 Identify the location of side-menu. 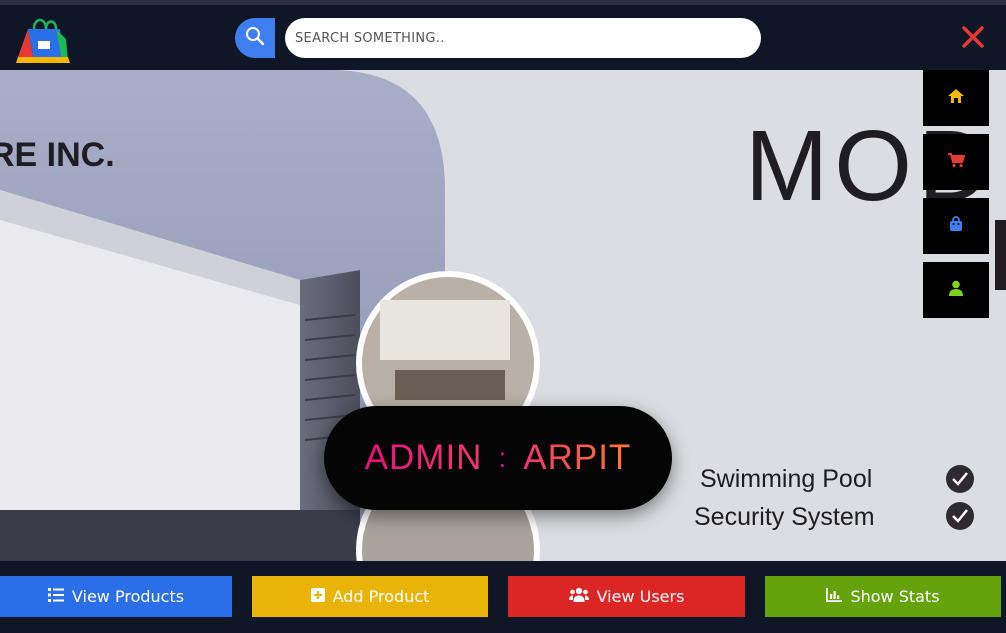
(956, 198).